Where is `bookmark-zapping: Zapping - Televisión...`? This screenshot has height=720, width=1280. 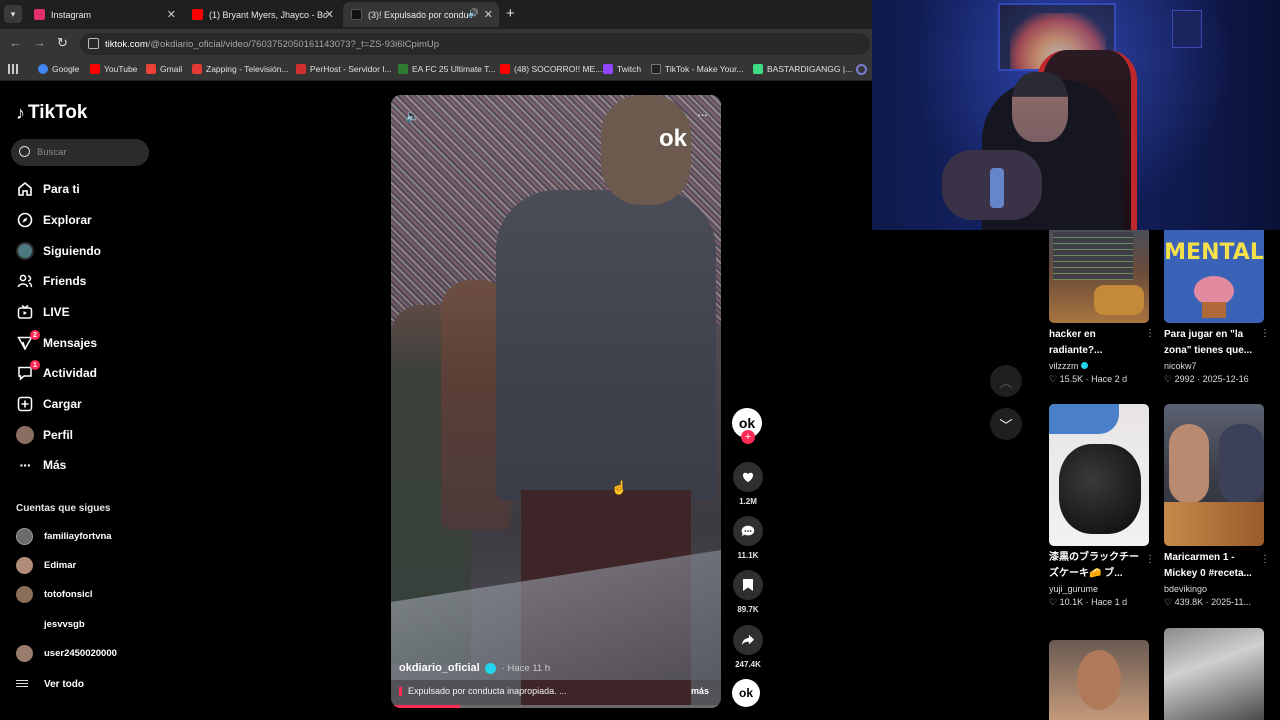
bookmark-zapping: Zapping - Televisión... is located at coordinates (240, 69).